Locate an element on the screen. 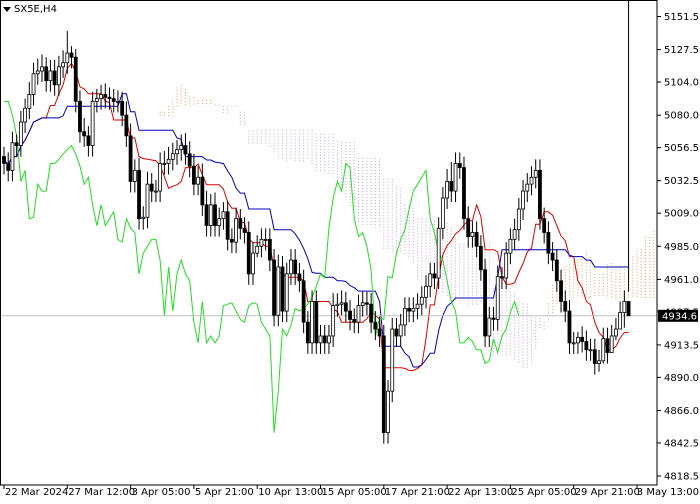  y-tick-label: 4961.0 is located at coordinates (681, 280).